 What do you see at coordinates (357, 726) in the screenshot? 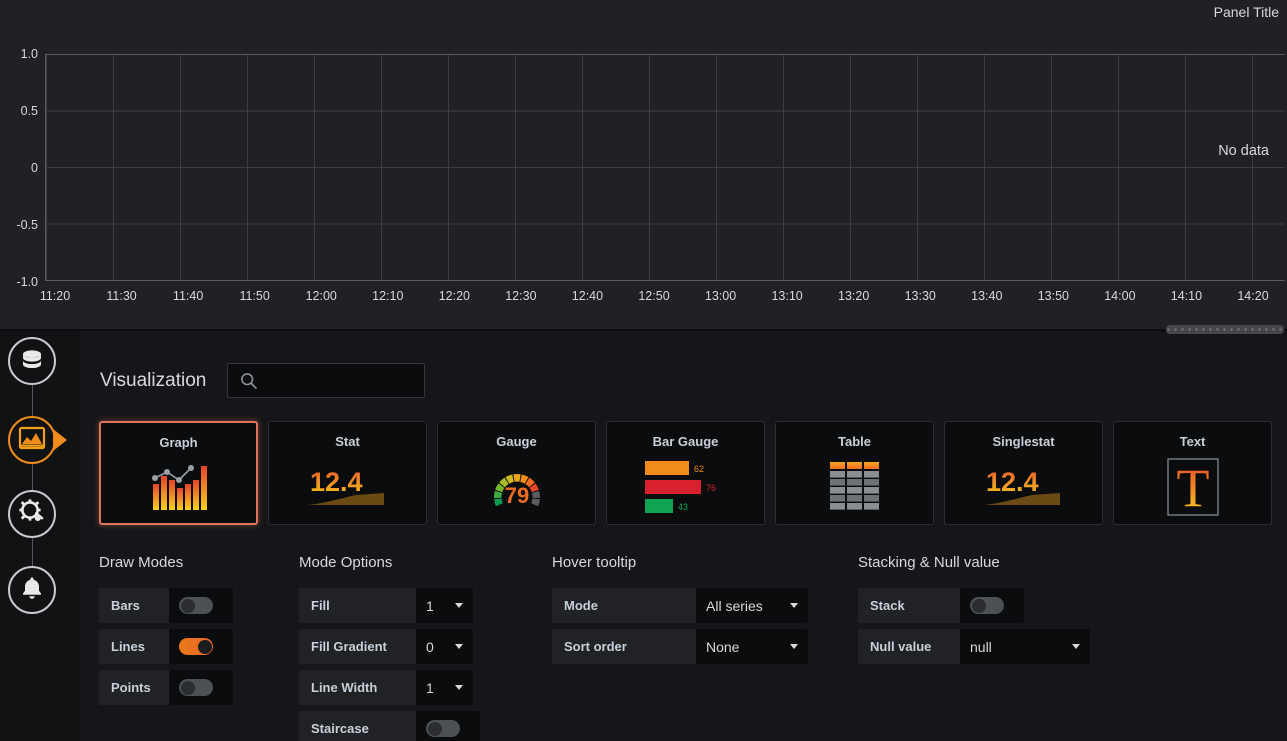
I see `option-label: Staircase` at bounding box center [357, 726].